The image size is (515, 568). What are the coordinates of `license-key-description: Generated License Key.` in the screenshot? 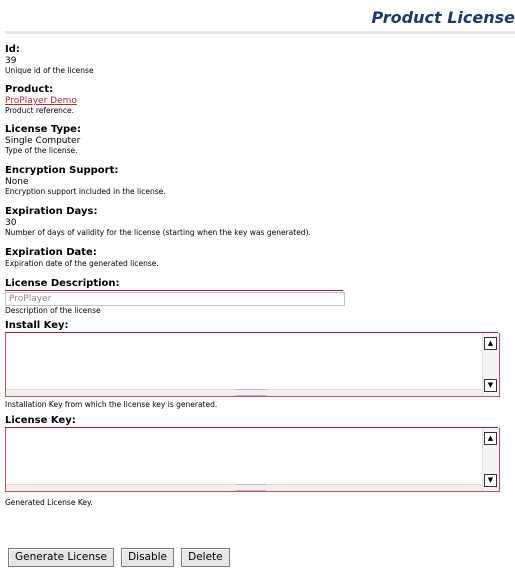 It's located at (49, 502).